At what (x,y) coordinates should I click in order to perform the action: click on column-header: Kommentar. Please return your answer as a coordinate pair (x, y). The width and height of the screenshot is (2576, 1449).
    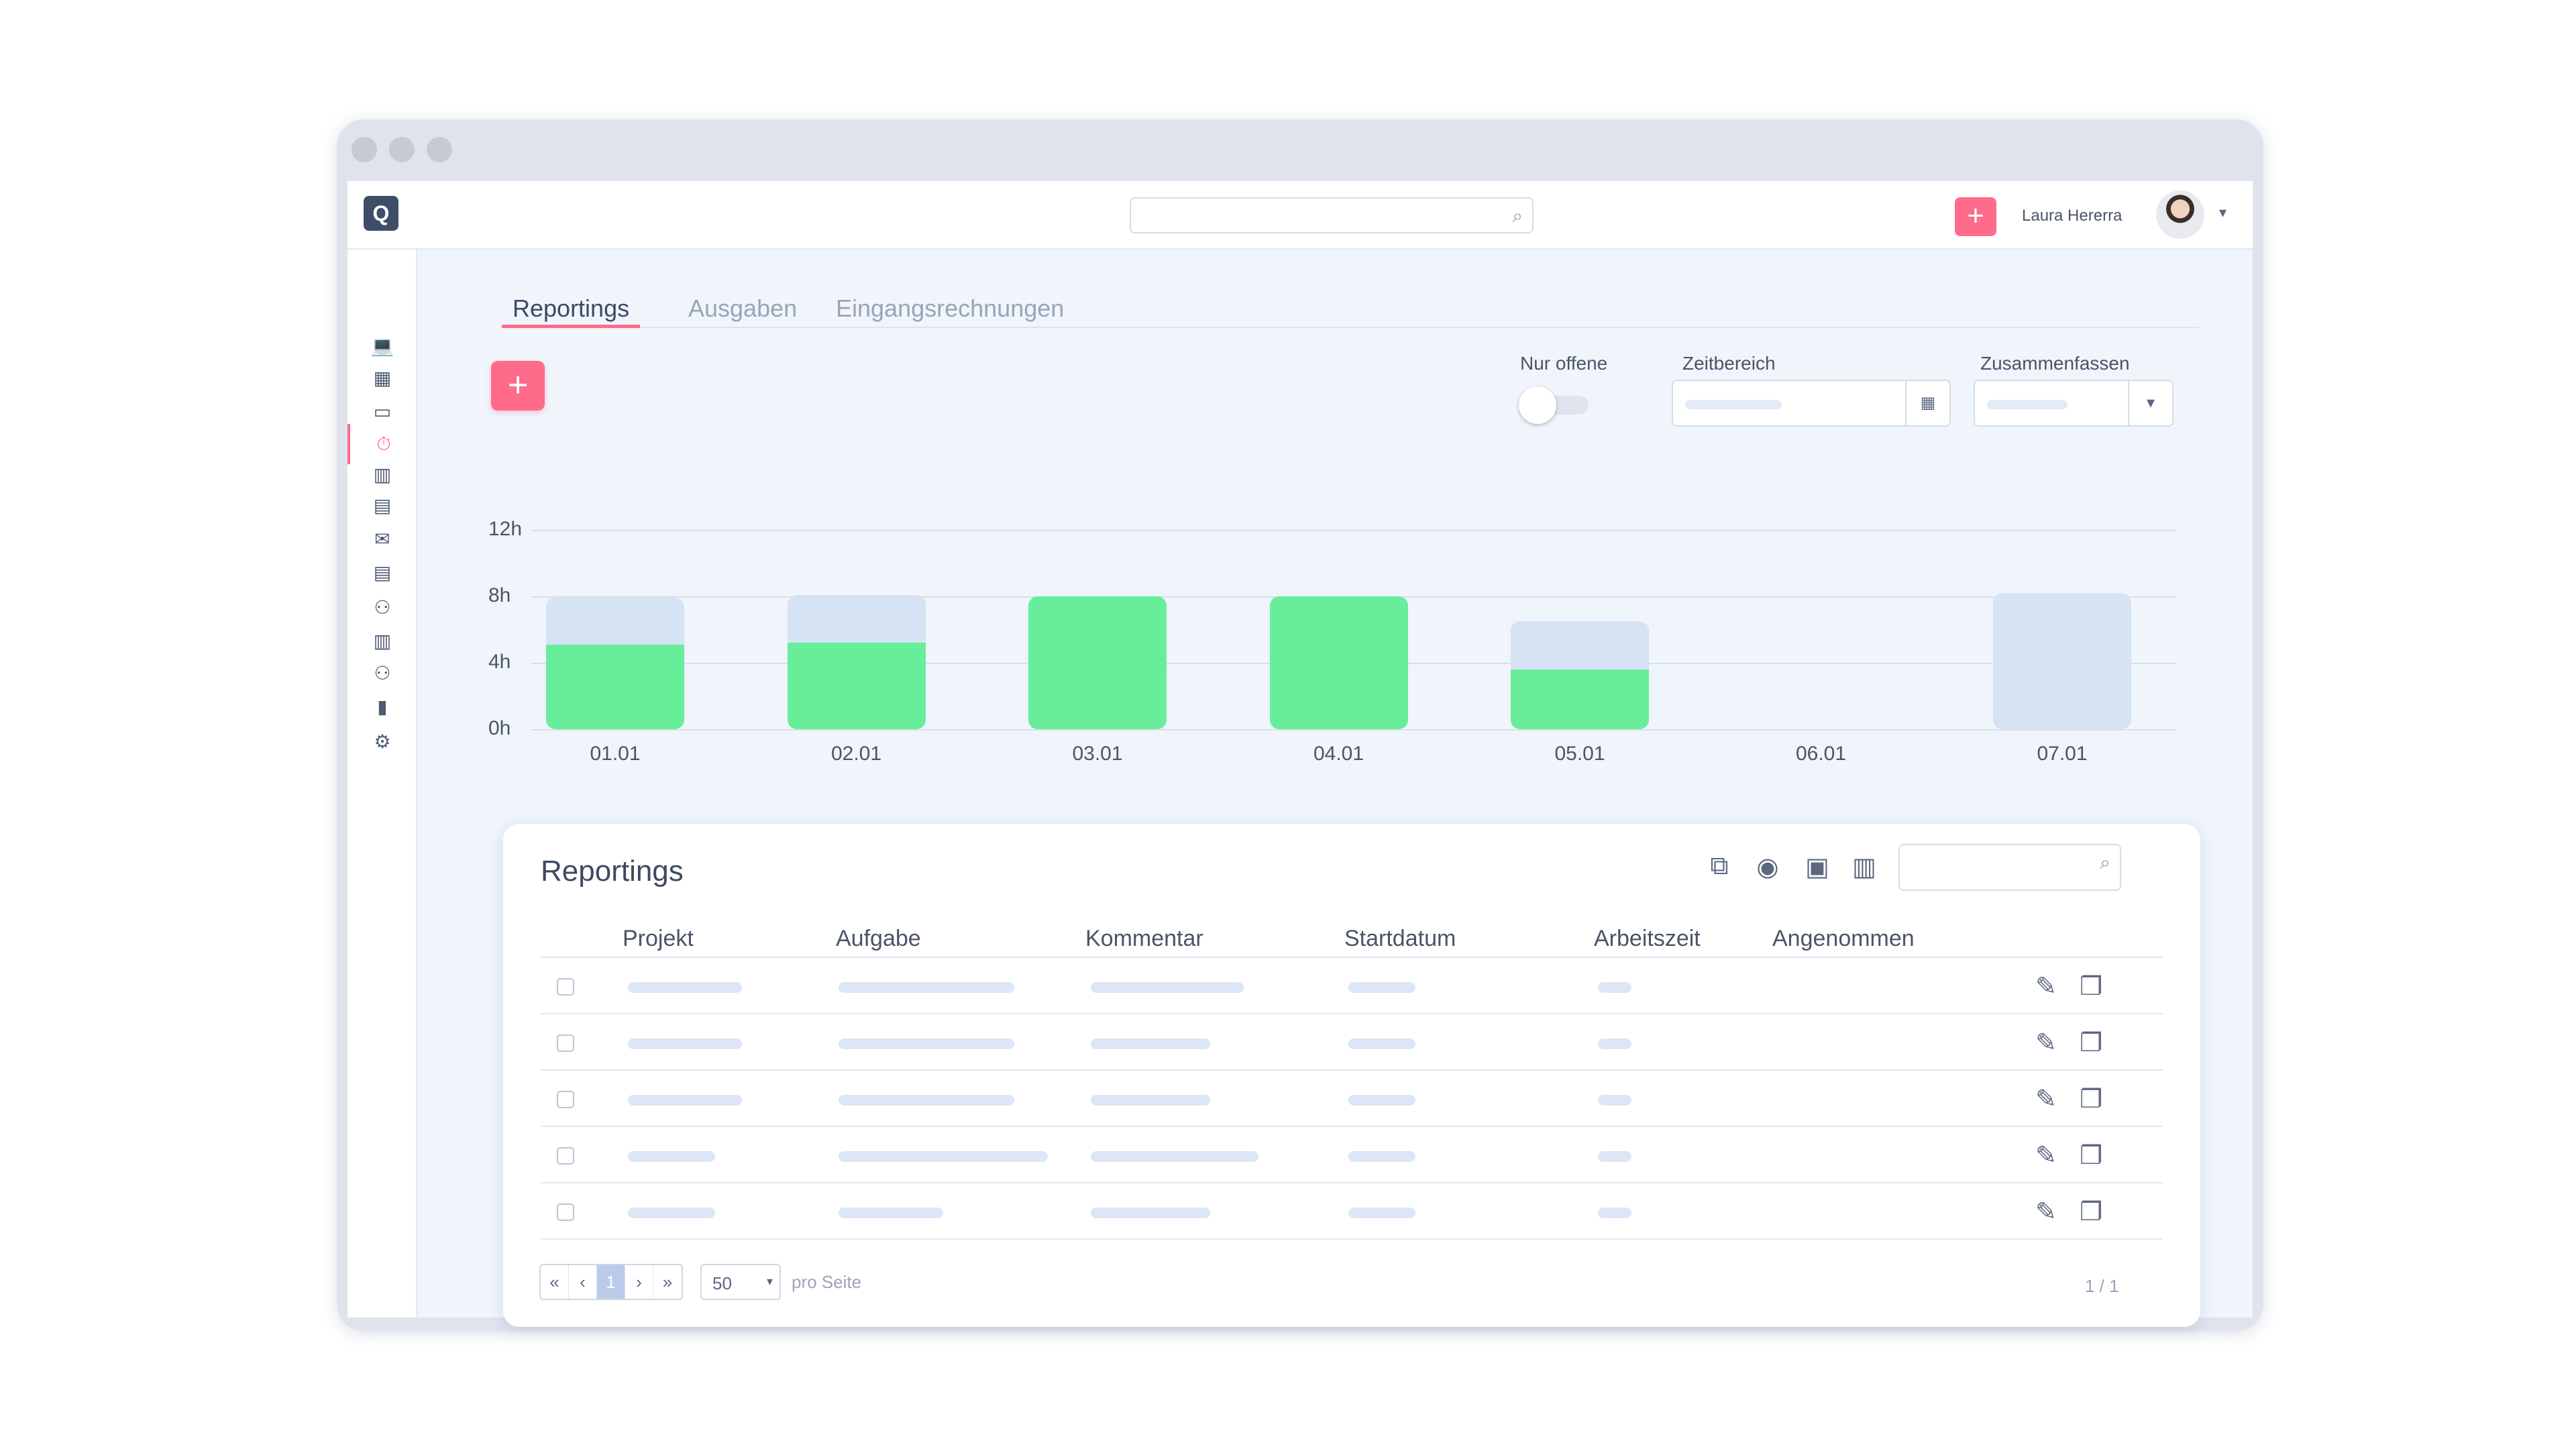
    Looking at the image, I should click on (1144, 939).